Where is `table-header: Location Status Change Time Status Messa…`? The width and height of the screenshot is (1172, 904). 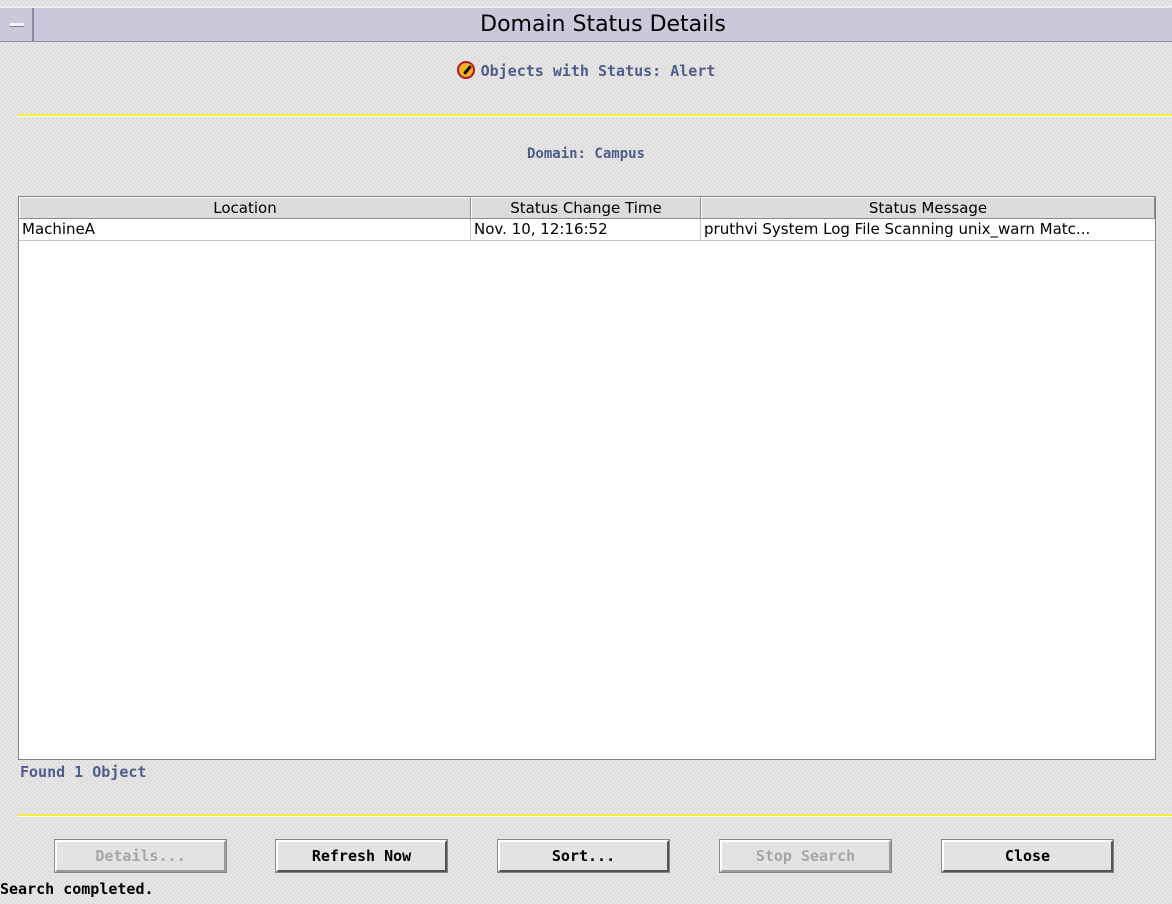 table-header: Location Status Change Time Status Messa… is located at coordinates (587, 208).